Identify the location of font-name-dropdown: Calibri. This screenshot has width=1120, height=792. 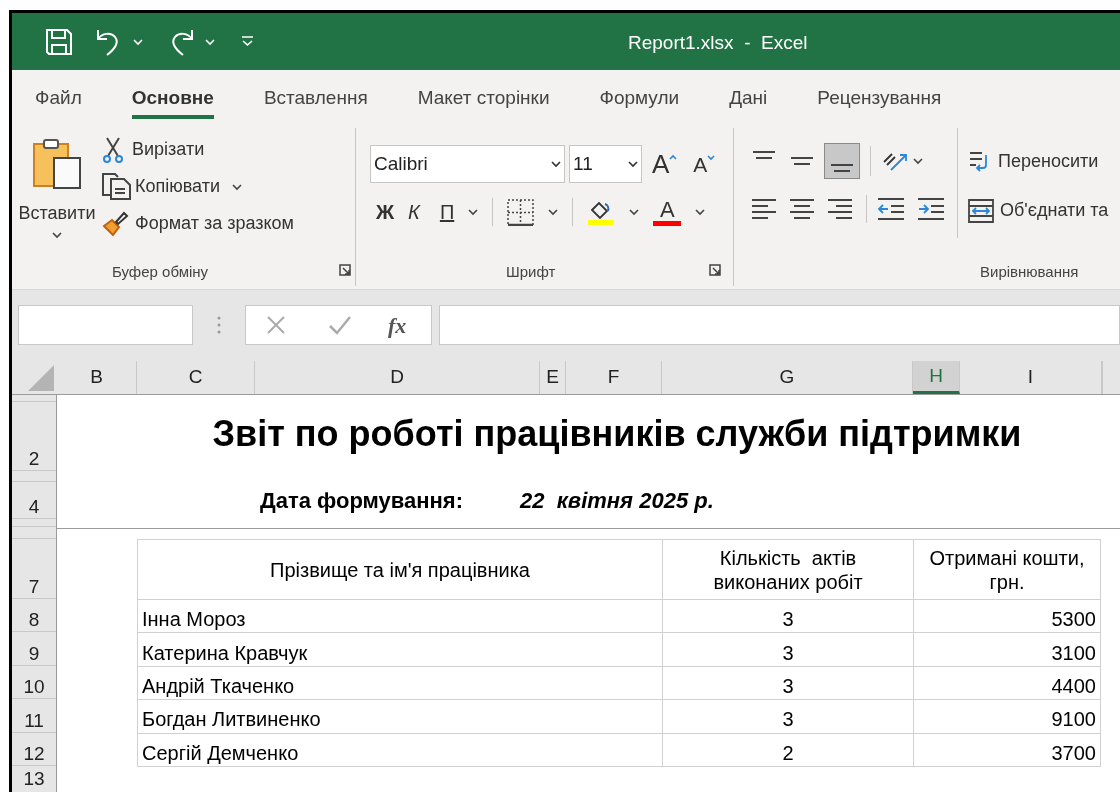
(467, 164).